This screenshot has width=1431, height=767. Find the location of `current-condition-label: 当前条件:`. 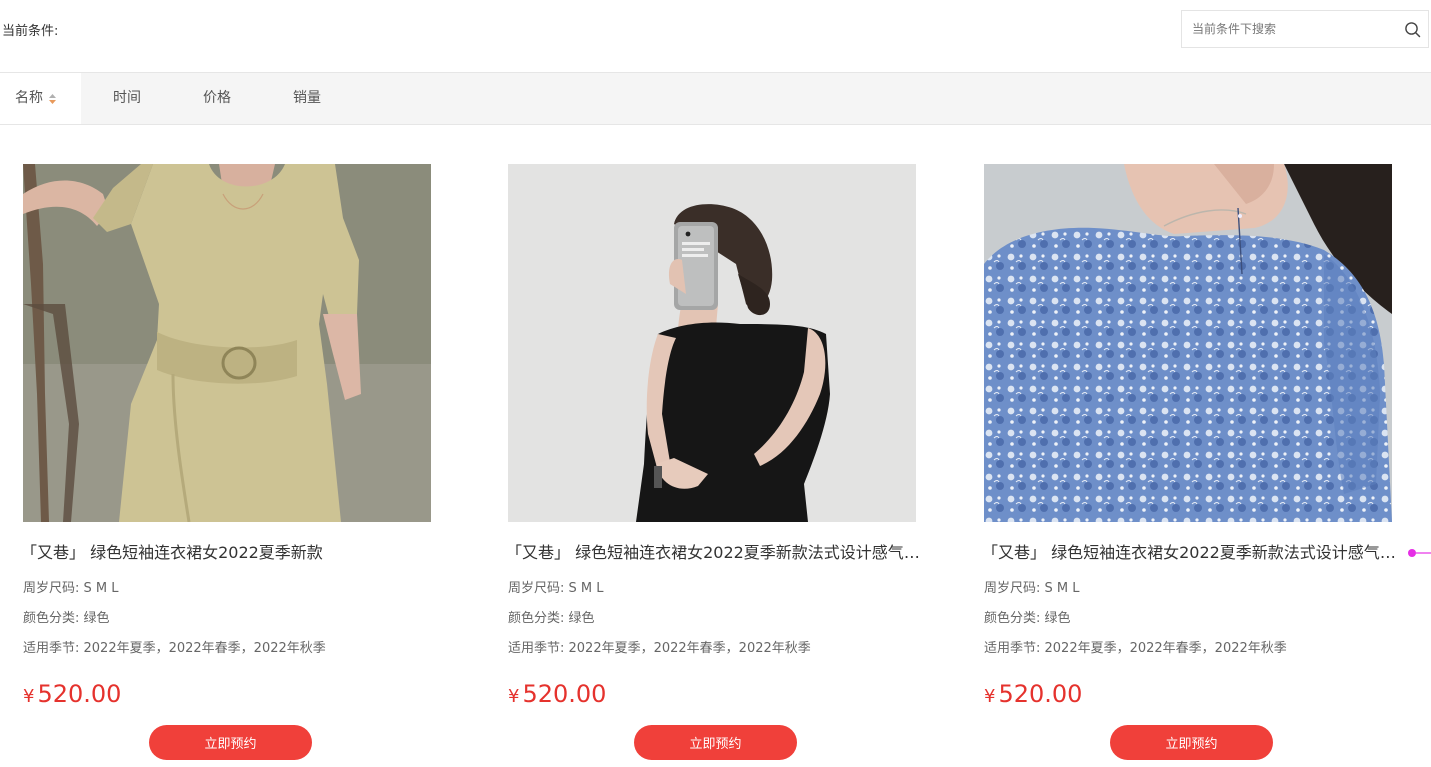

current-condition-label: 当前条件: is located at coordinates (30, 31).